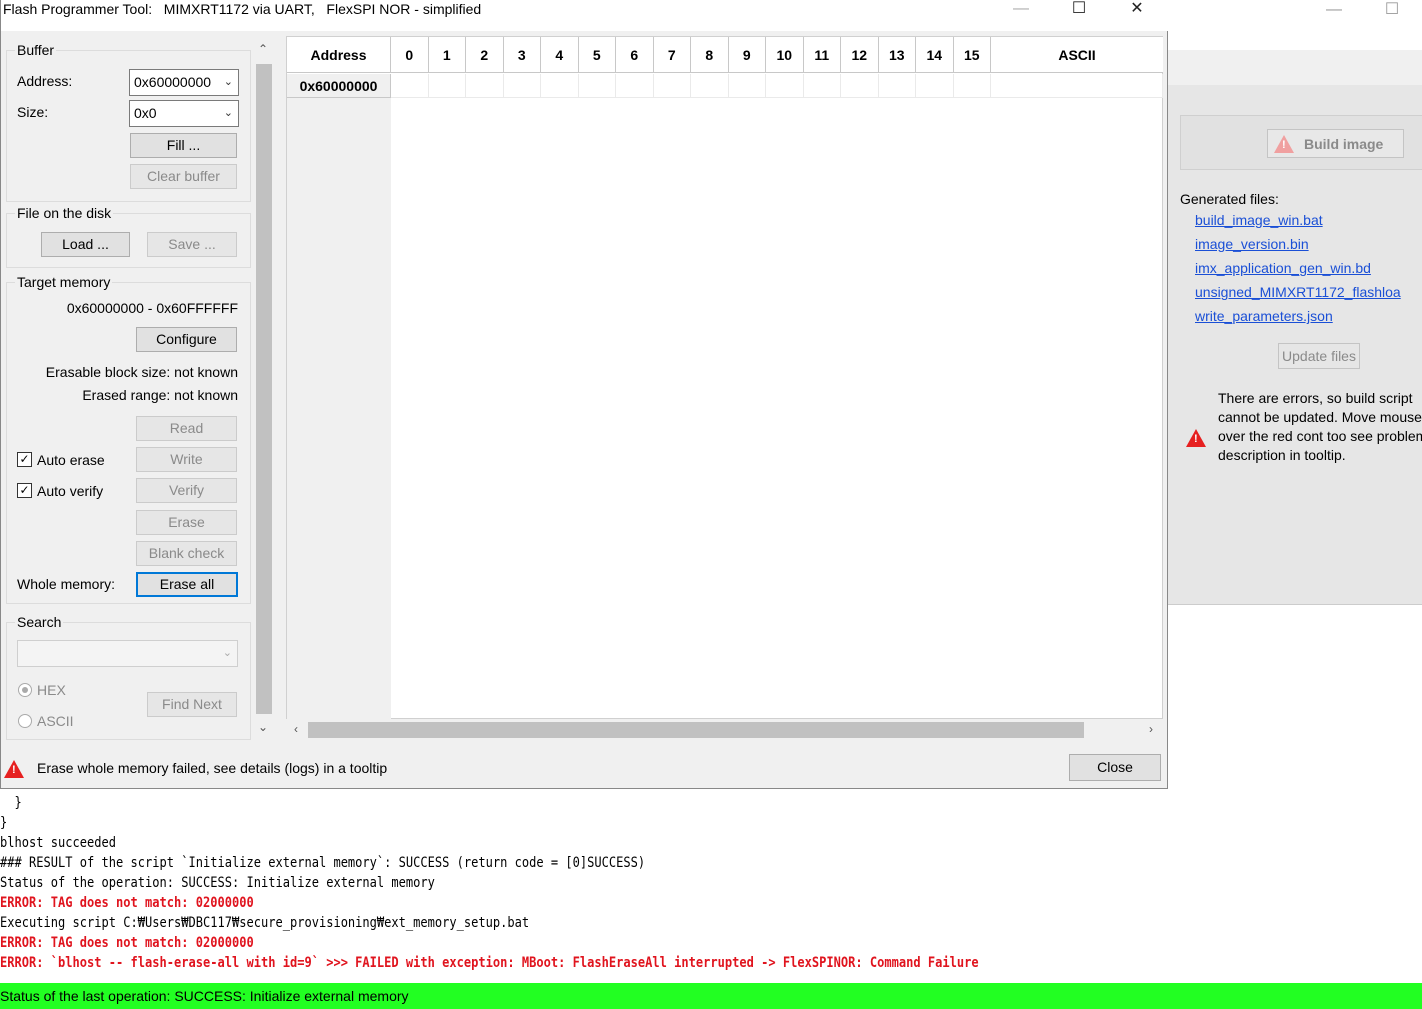 This screenshot has height=1009, width=1422. I want to click on erase-button: Erase, so click(186, 522).